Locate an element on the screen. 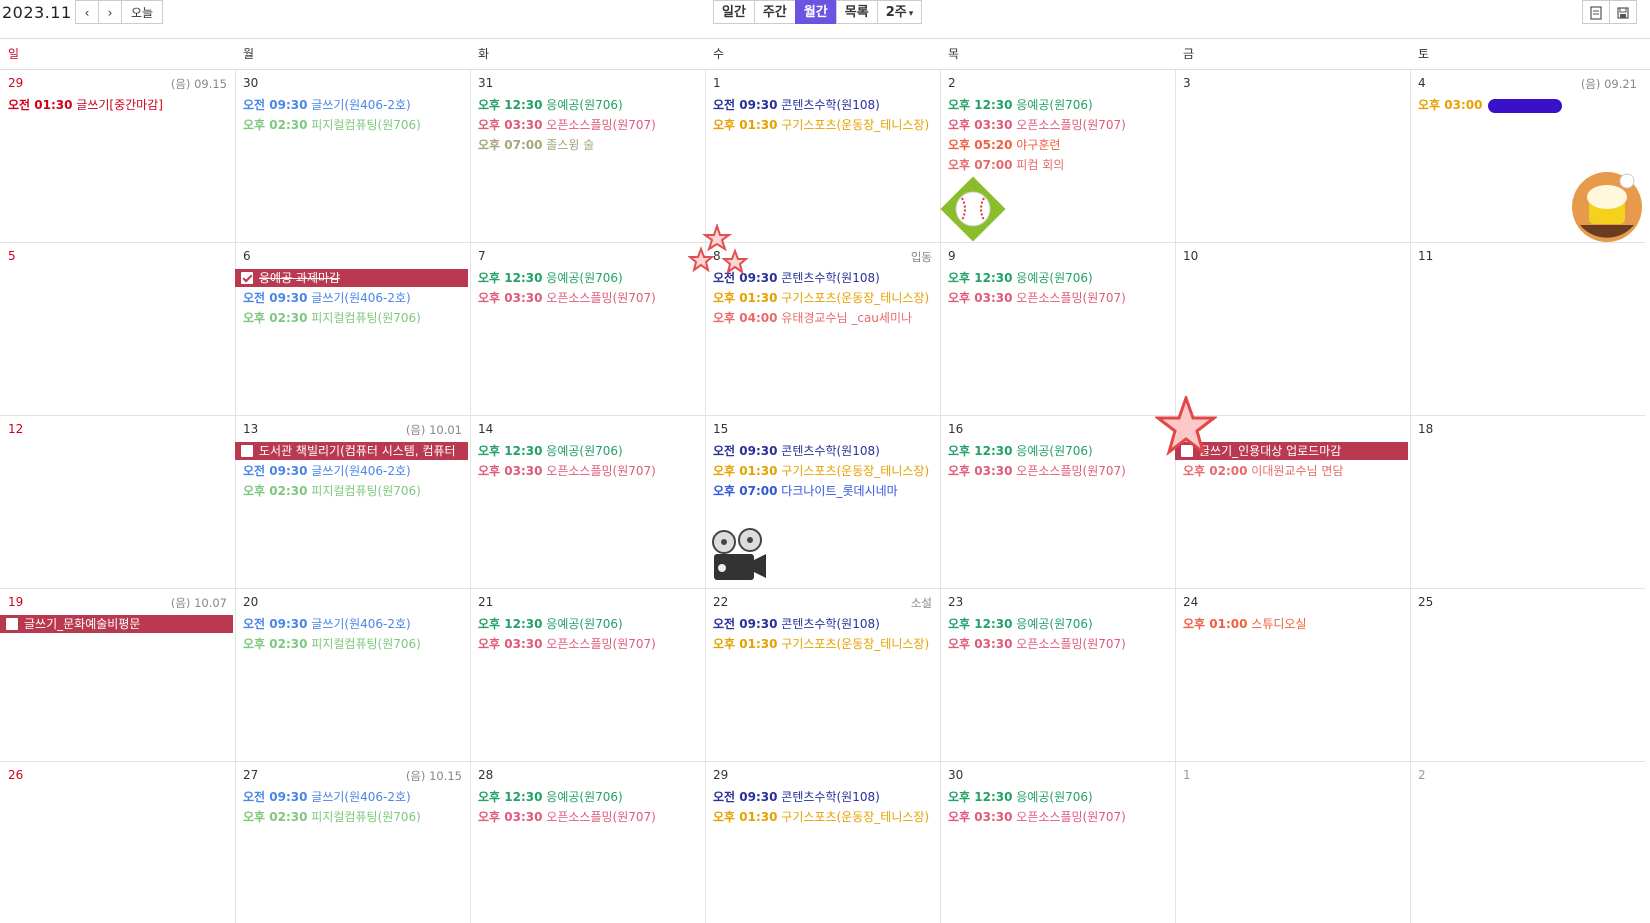 The height and width of the screenshot is (923, 1650). day-cell: 9 오후 12:30 응예공(원706) 오후 03:30 오픈소스플밍(원707) is located at coordinates (1057, 328).